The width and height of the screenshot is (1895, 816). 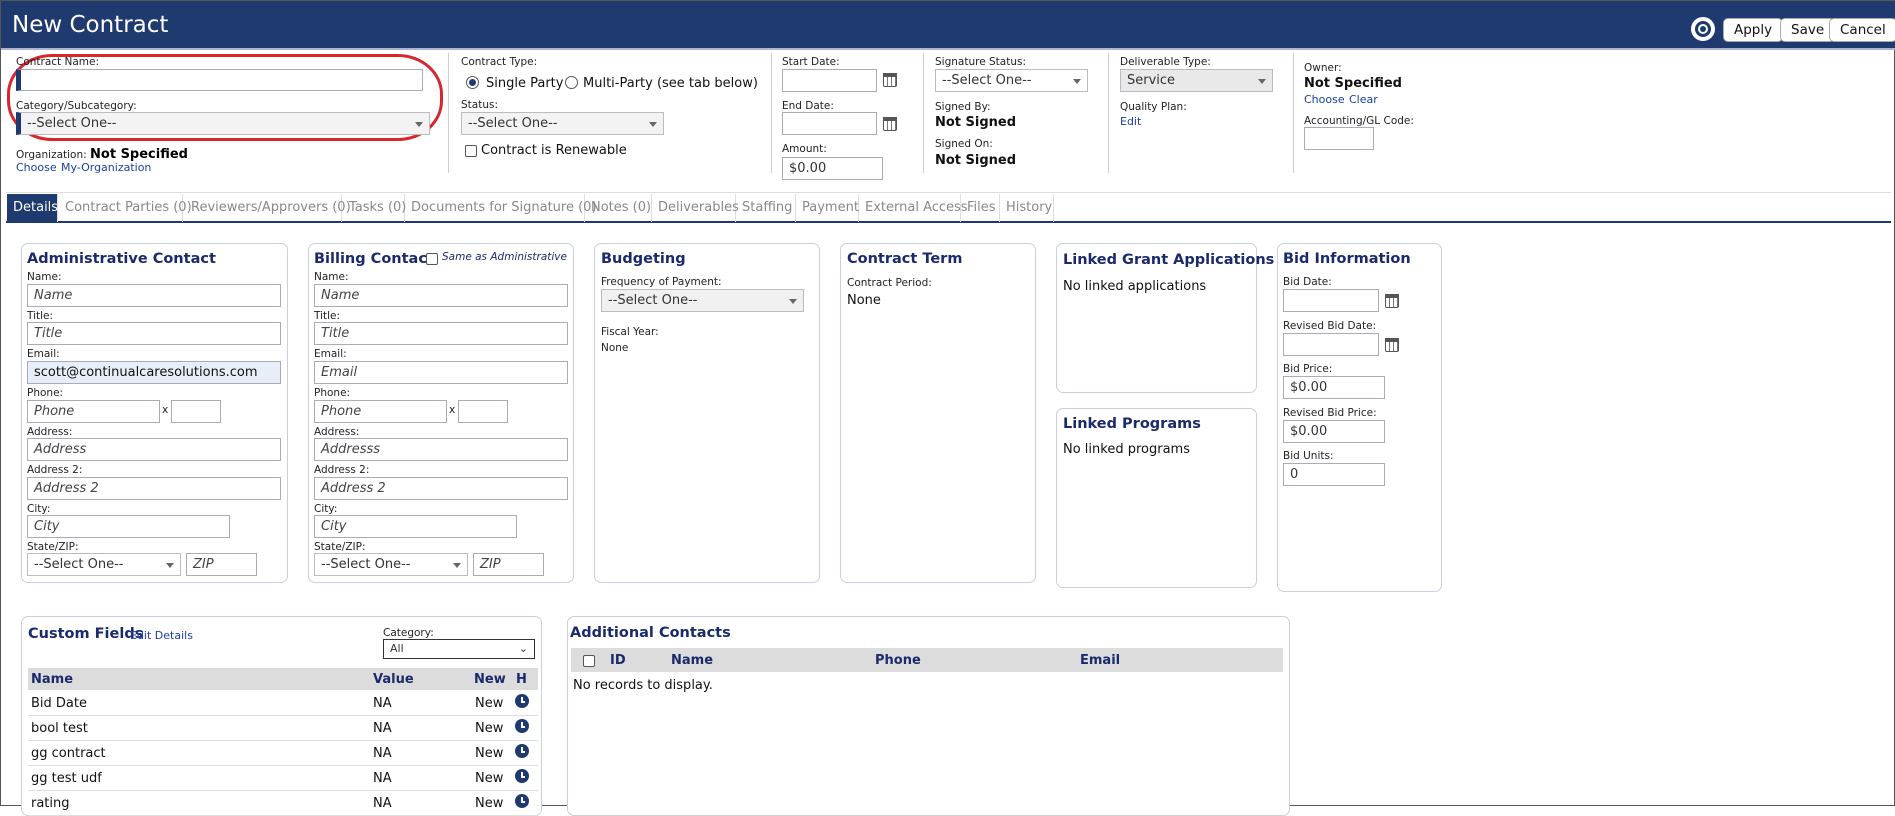 What do you see at coordinates (283, 803) in the screenshot?
I see `table-row: rating NA New` at bounding box center [283, 803].